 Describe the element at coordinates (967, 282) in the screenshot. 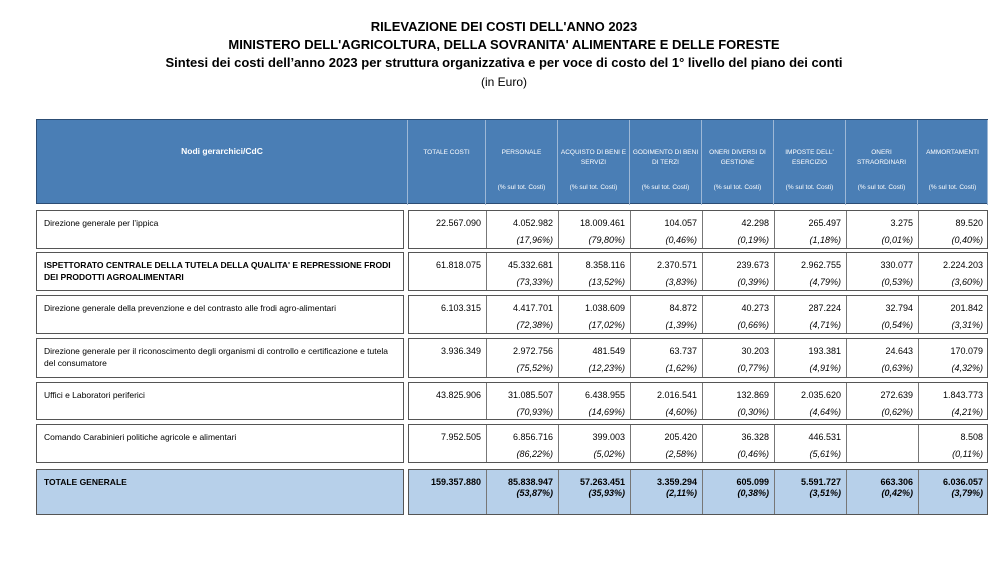

I see `cell-pct: (3,60%)` at that location.